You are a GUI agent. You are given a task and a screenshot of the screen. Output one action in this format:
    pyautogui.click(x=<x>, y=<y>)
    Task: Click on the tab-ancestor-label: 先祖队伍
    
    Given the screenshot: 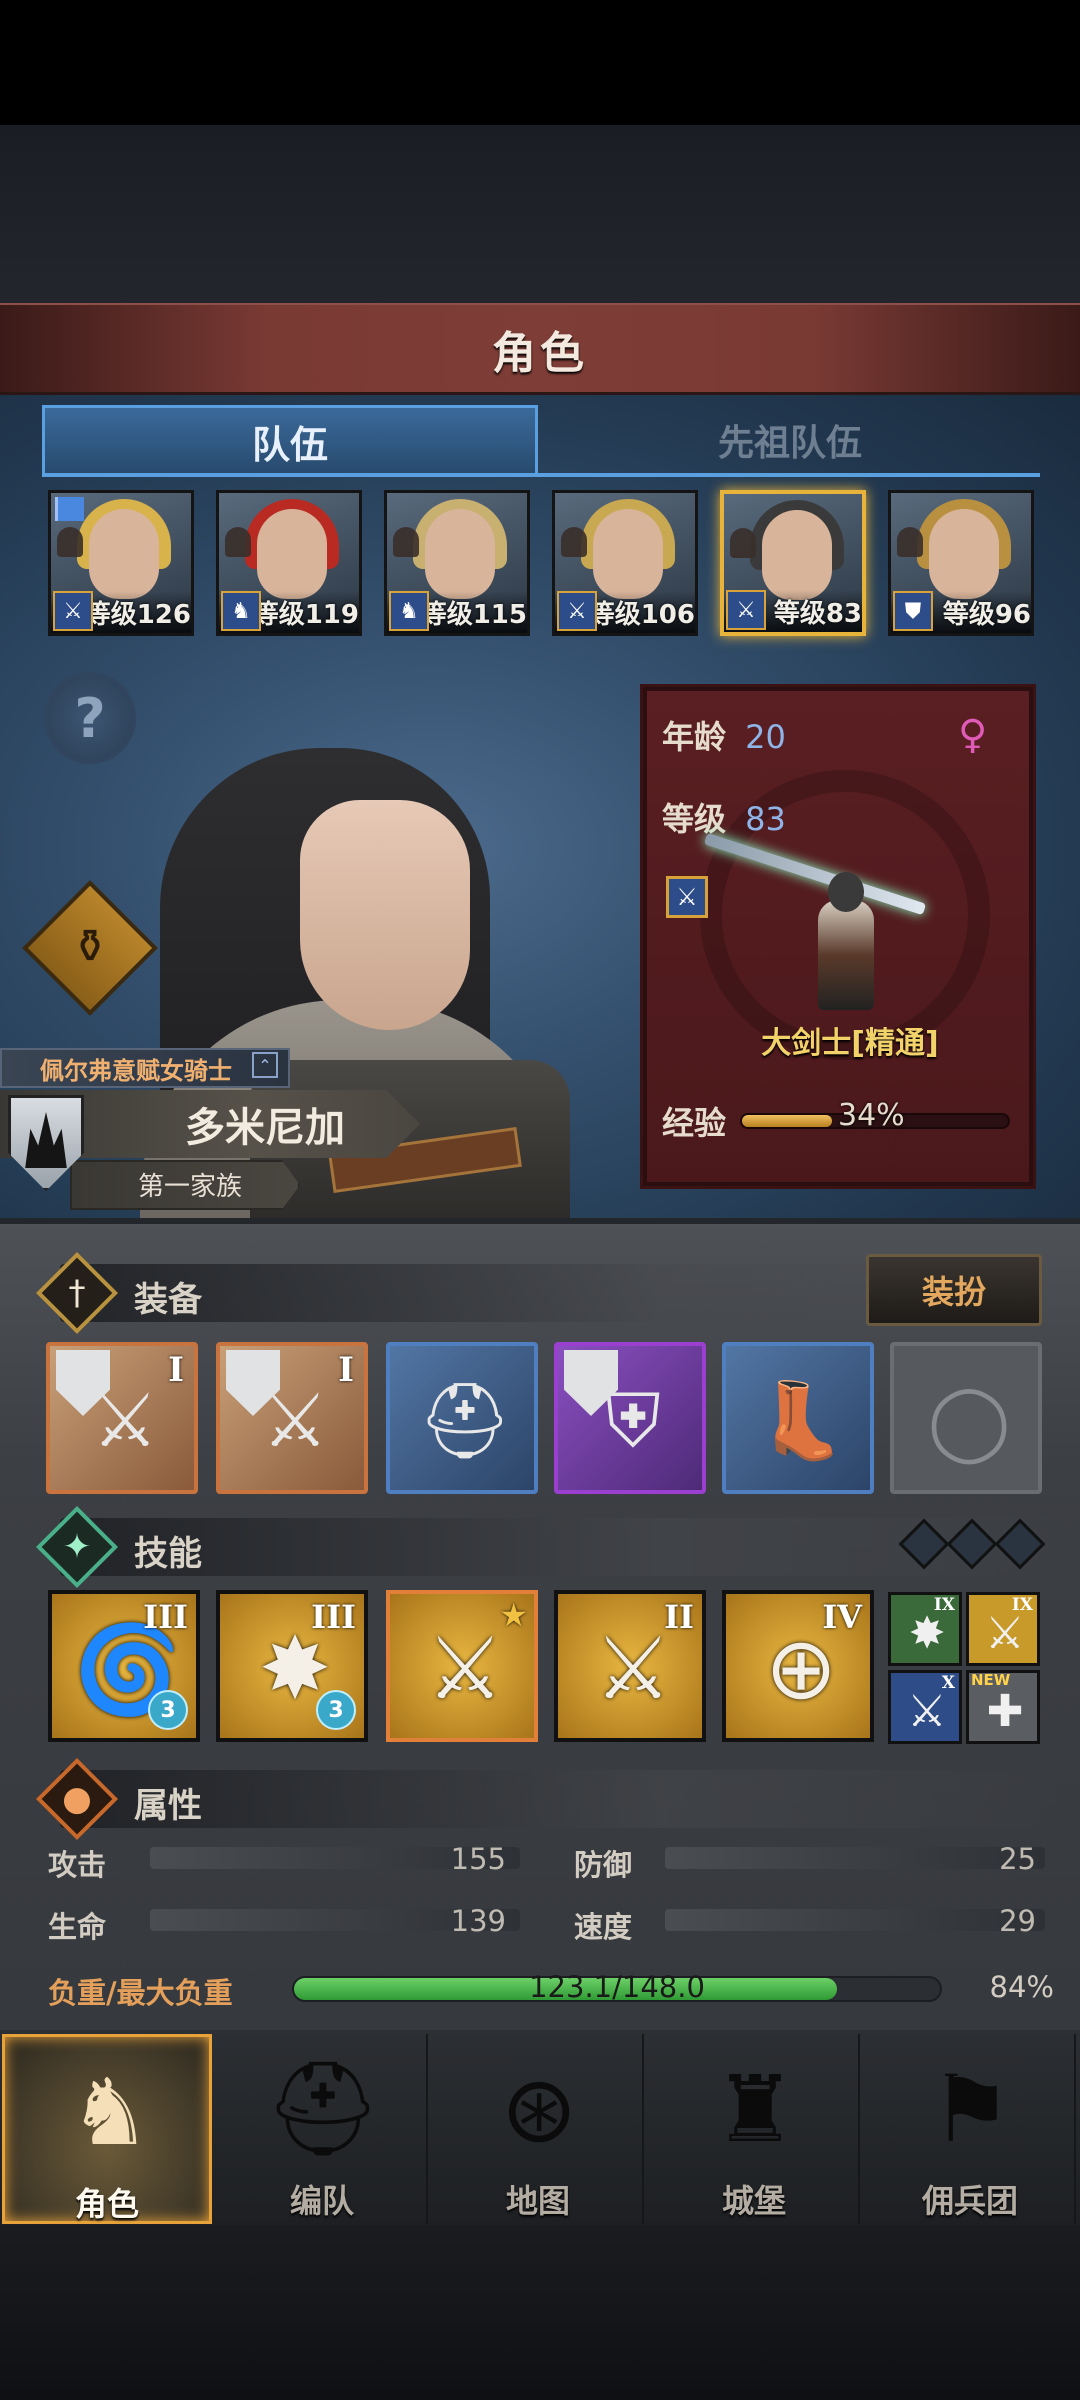 What is the action you would take?
    pyautogui.click(x=789, y=443)
    